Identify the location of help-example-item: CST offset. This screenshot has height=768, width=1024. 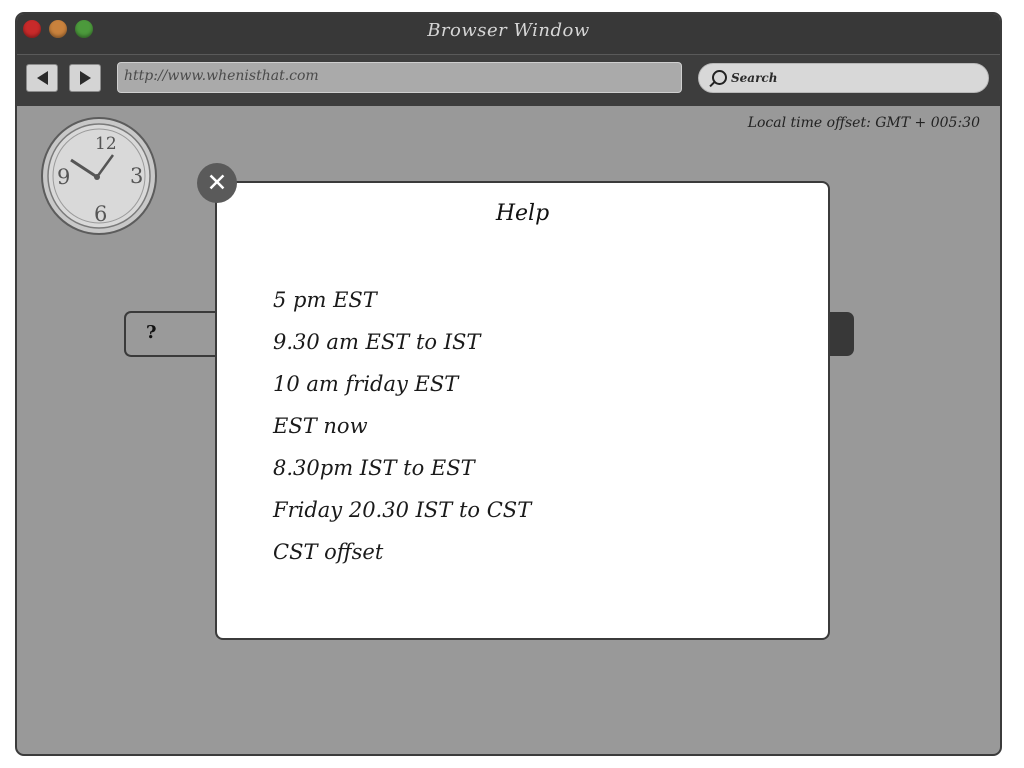
(328, 552).